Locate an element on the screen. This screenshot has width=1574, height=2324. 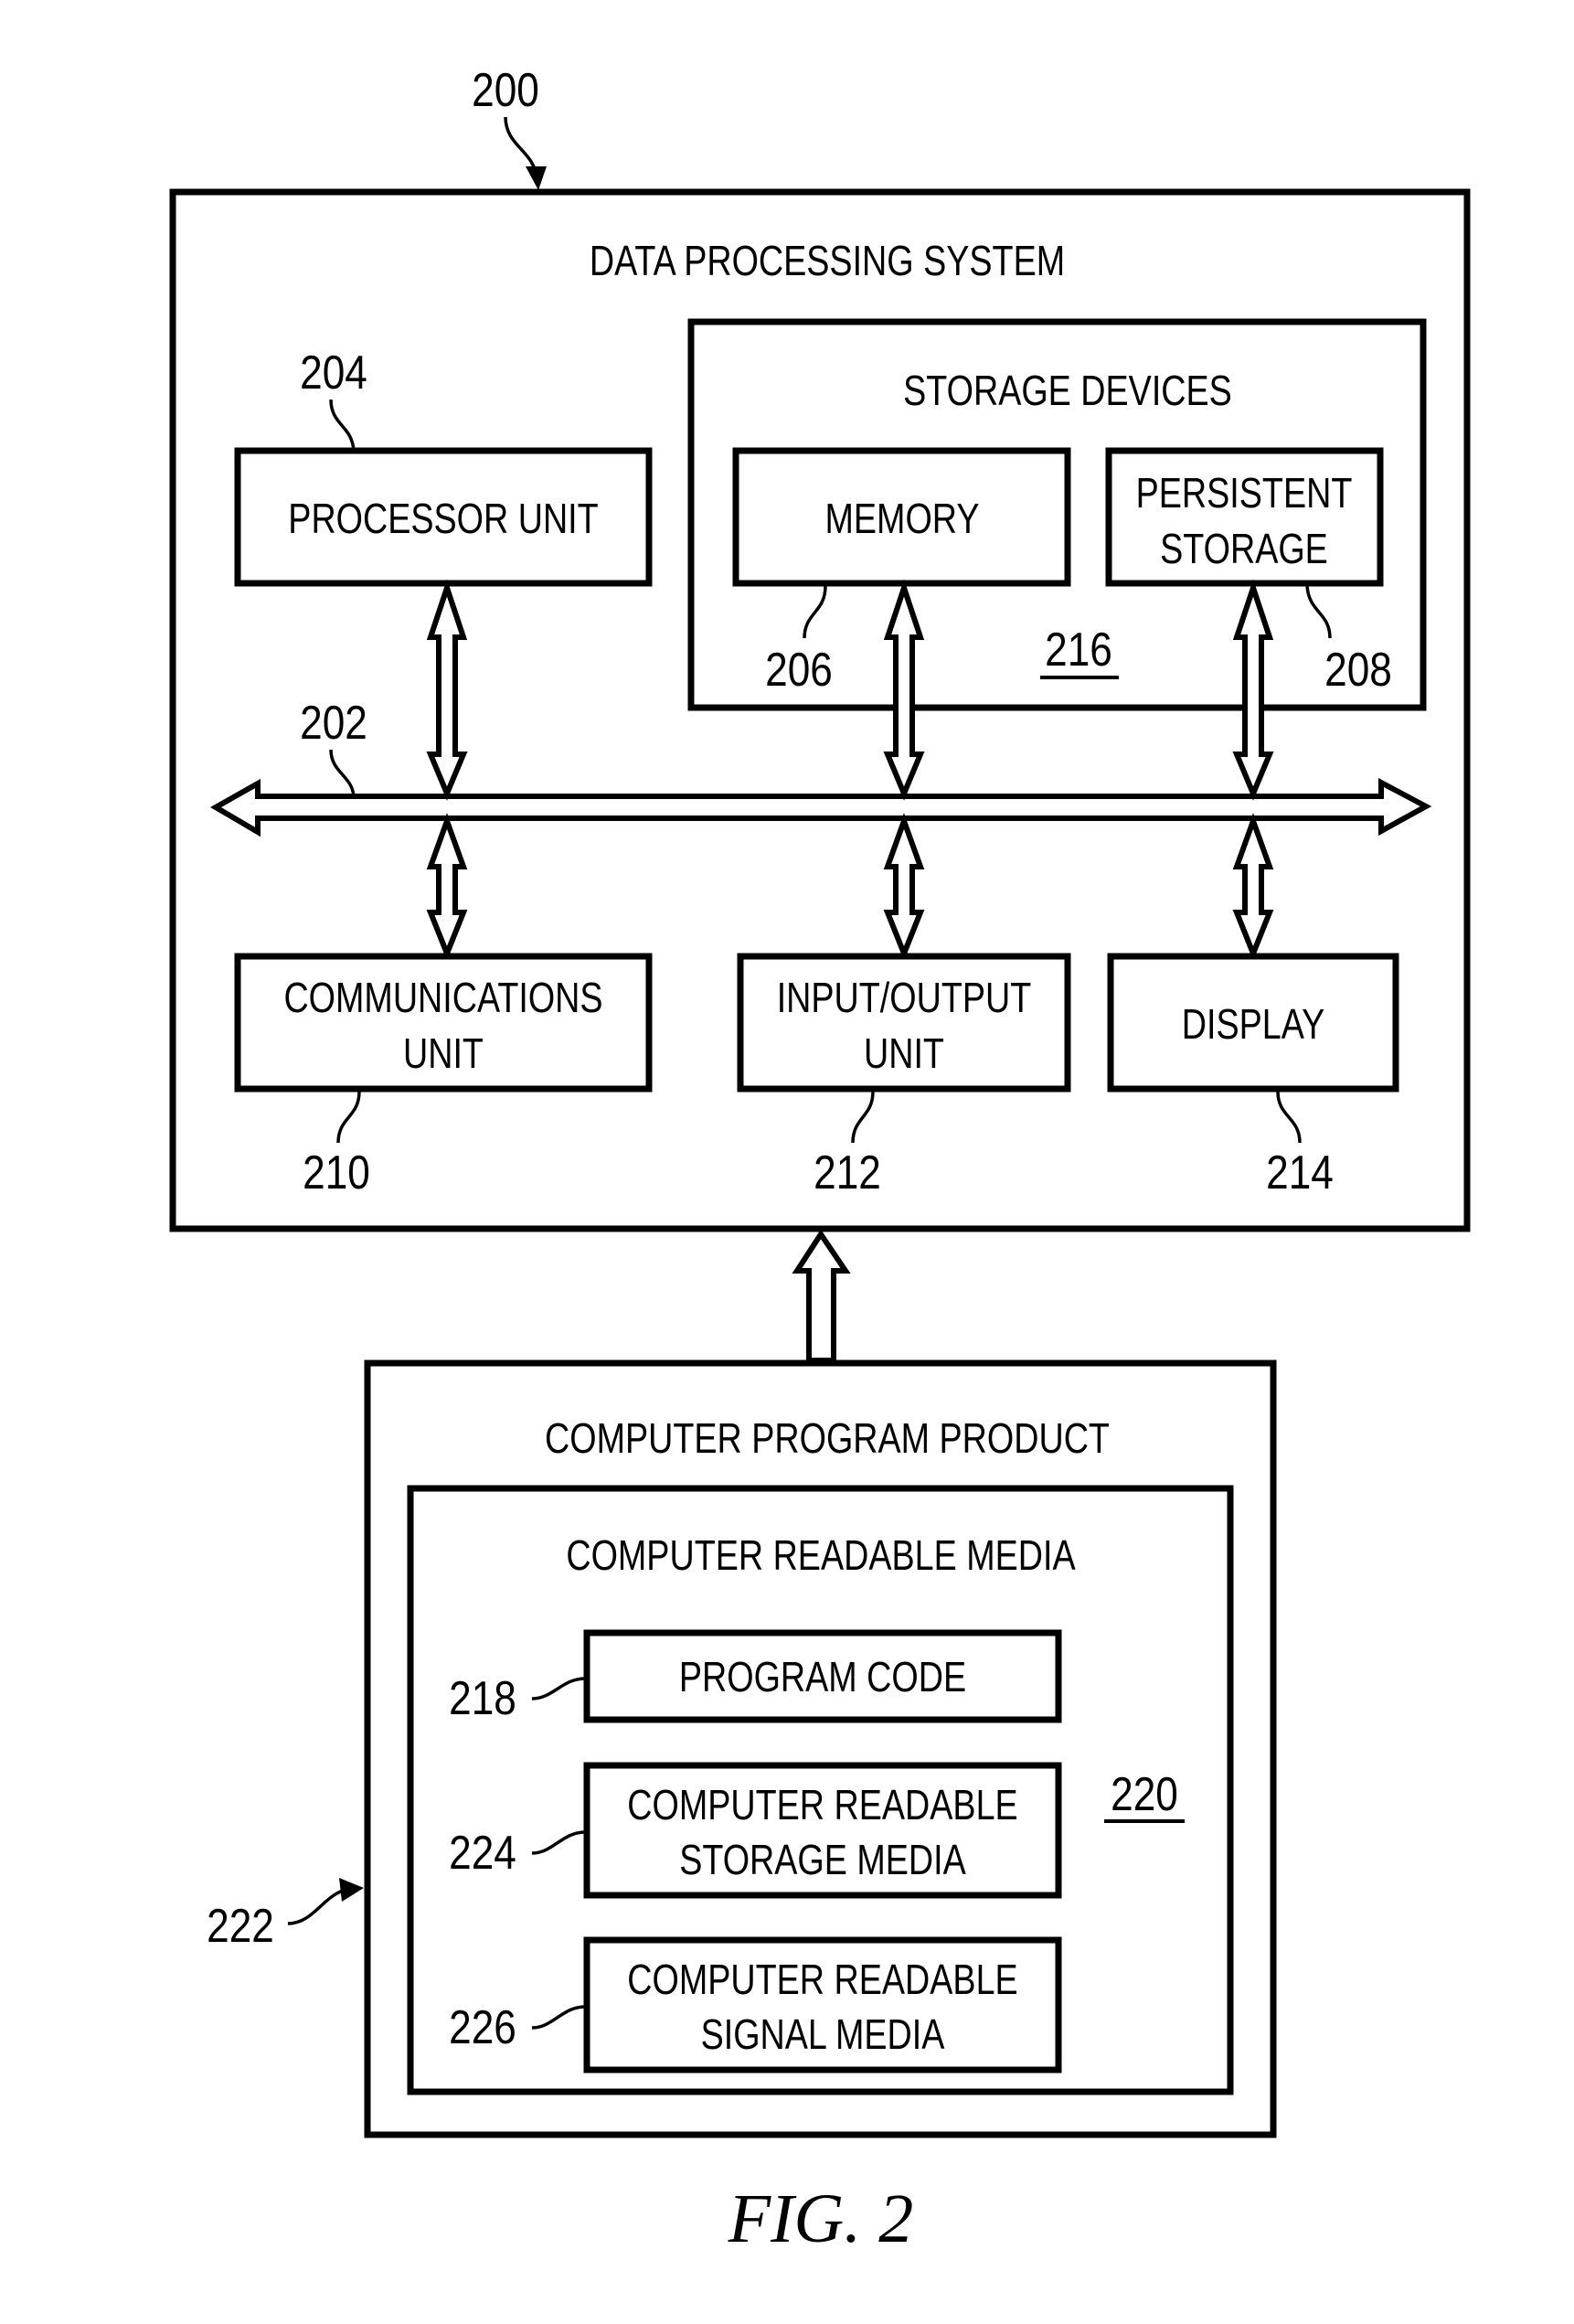
ref-200: 200 is located at coordinates (506, 90).